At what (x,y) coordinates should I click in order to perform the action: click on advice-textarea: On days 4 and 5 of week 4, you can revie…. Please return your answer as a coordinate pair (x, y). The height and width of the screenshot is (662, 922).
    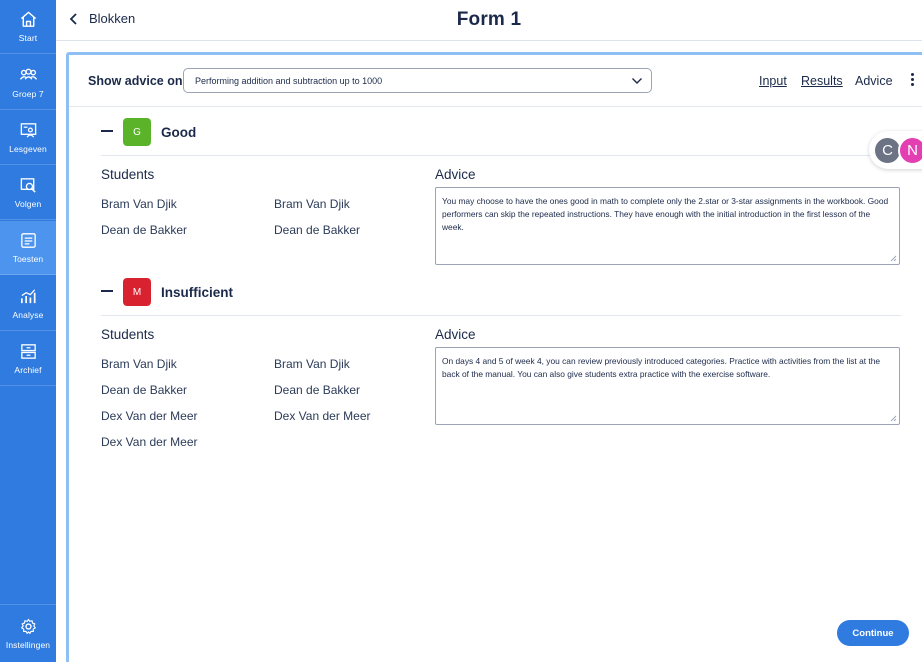
    Looking at the image, I should click on (667, 386).